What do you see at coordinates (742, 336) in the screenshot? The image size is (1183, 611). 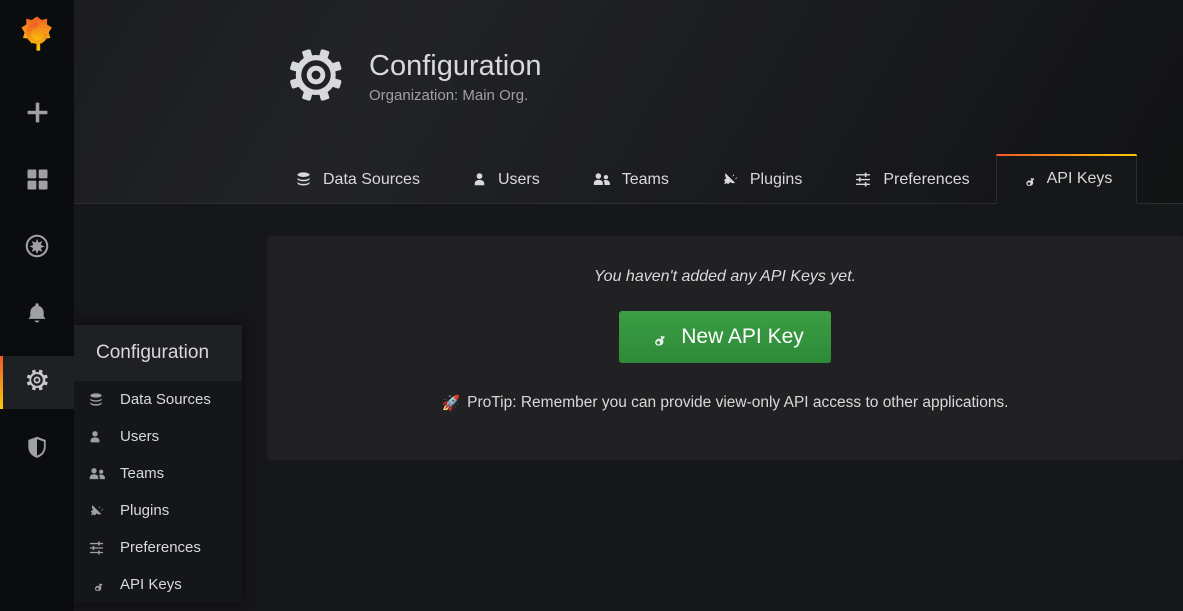 I see `new-api-key-label: New API Key` at bounding box center [742, 336].